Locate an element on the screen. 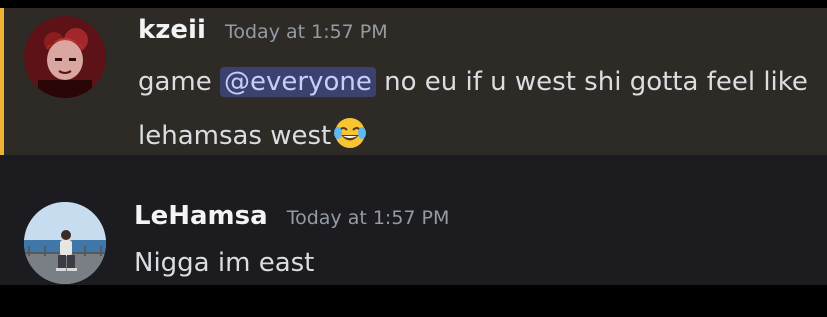  message-content: Nigga im east is located at coordinates (474, 260).